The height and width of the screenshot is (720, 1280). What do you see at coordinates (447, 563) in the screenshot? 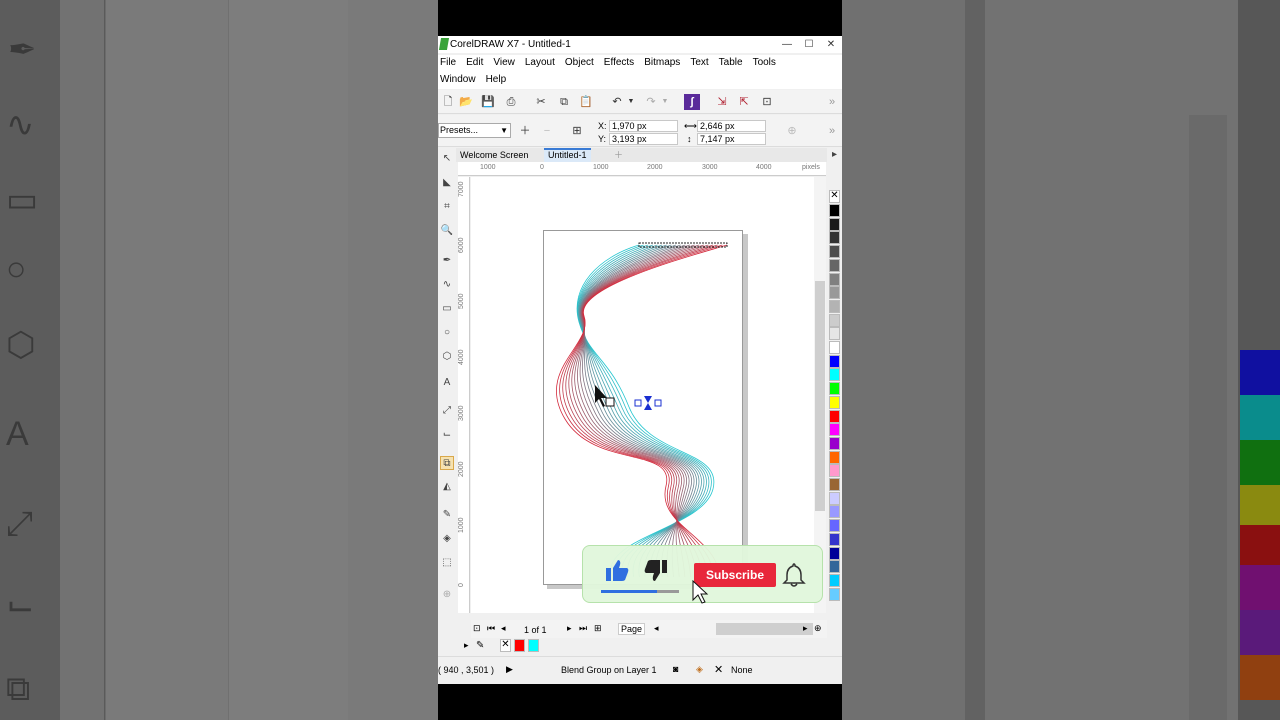
I see `smart-fill-icon: ⬚` at bounding box center [447, 563].